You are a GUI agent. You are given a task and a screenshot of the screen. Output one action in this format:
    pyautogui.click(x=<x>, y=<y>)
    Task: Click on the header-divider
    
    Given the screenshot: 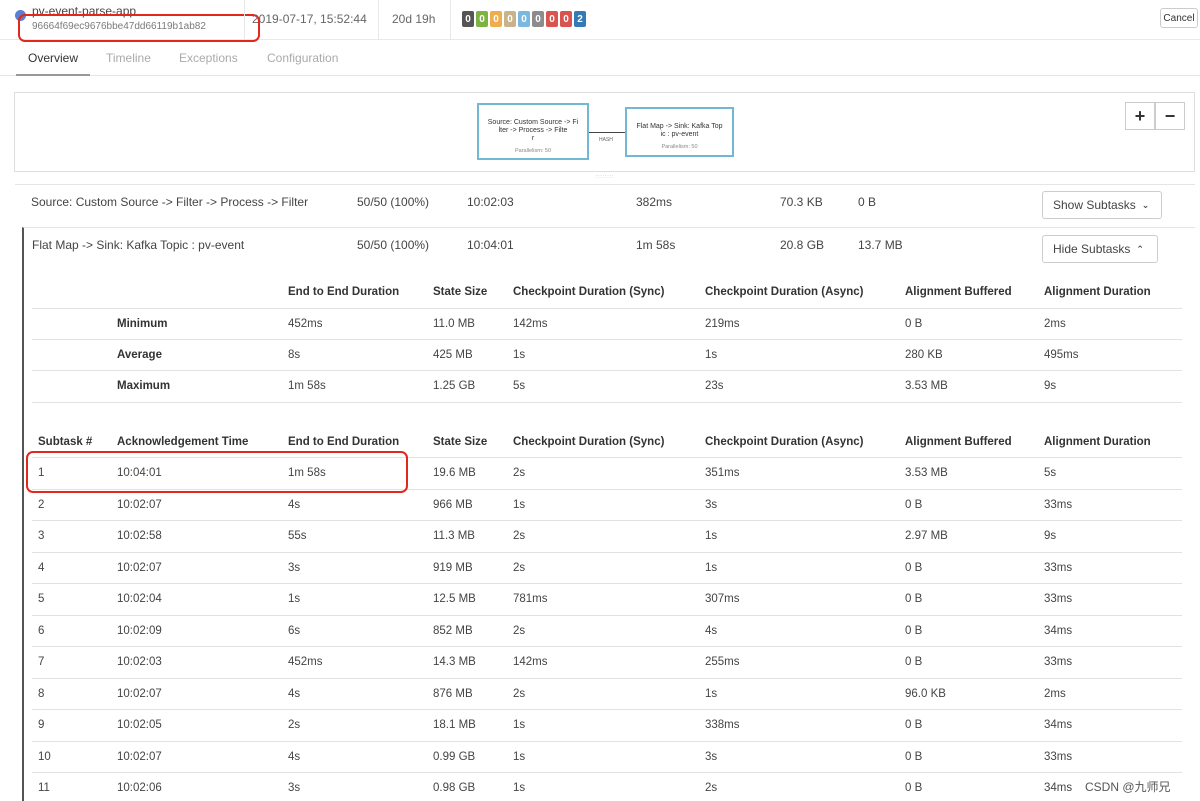 What is the action you would take?
    pyautogui.click(x=450, y=20)
    